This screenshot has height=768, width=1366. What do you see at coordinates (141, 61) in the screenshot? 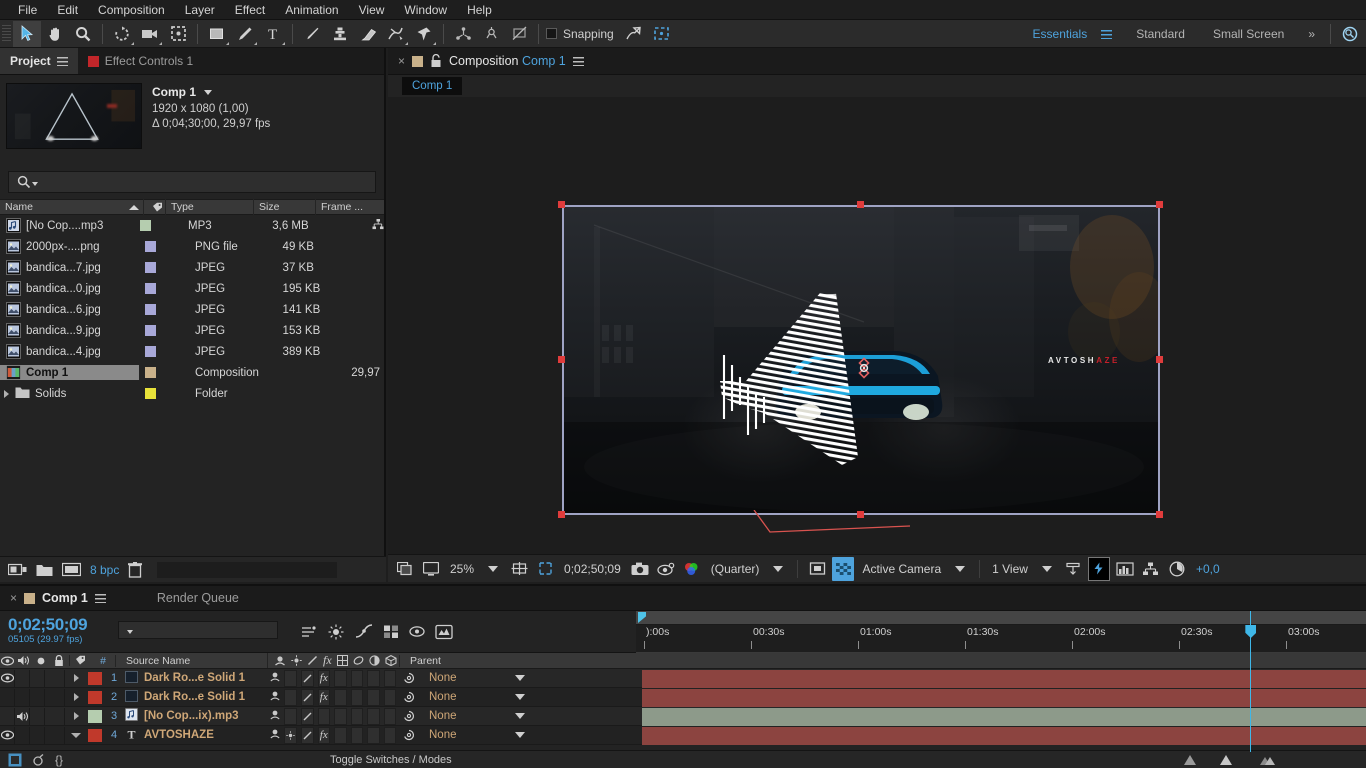
I see `tab-effect-controls: Effect Controls 1` at bounding box center [141, 61].